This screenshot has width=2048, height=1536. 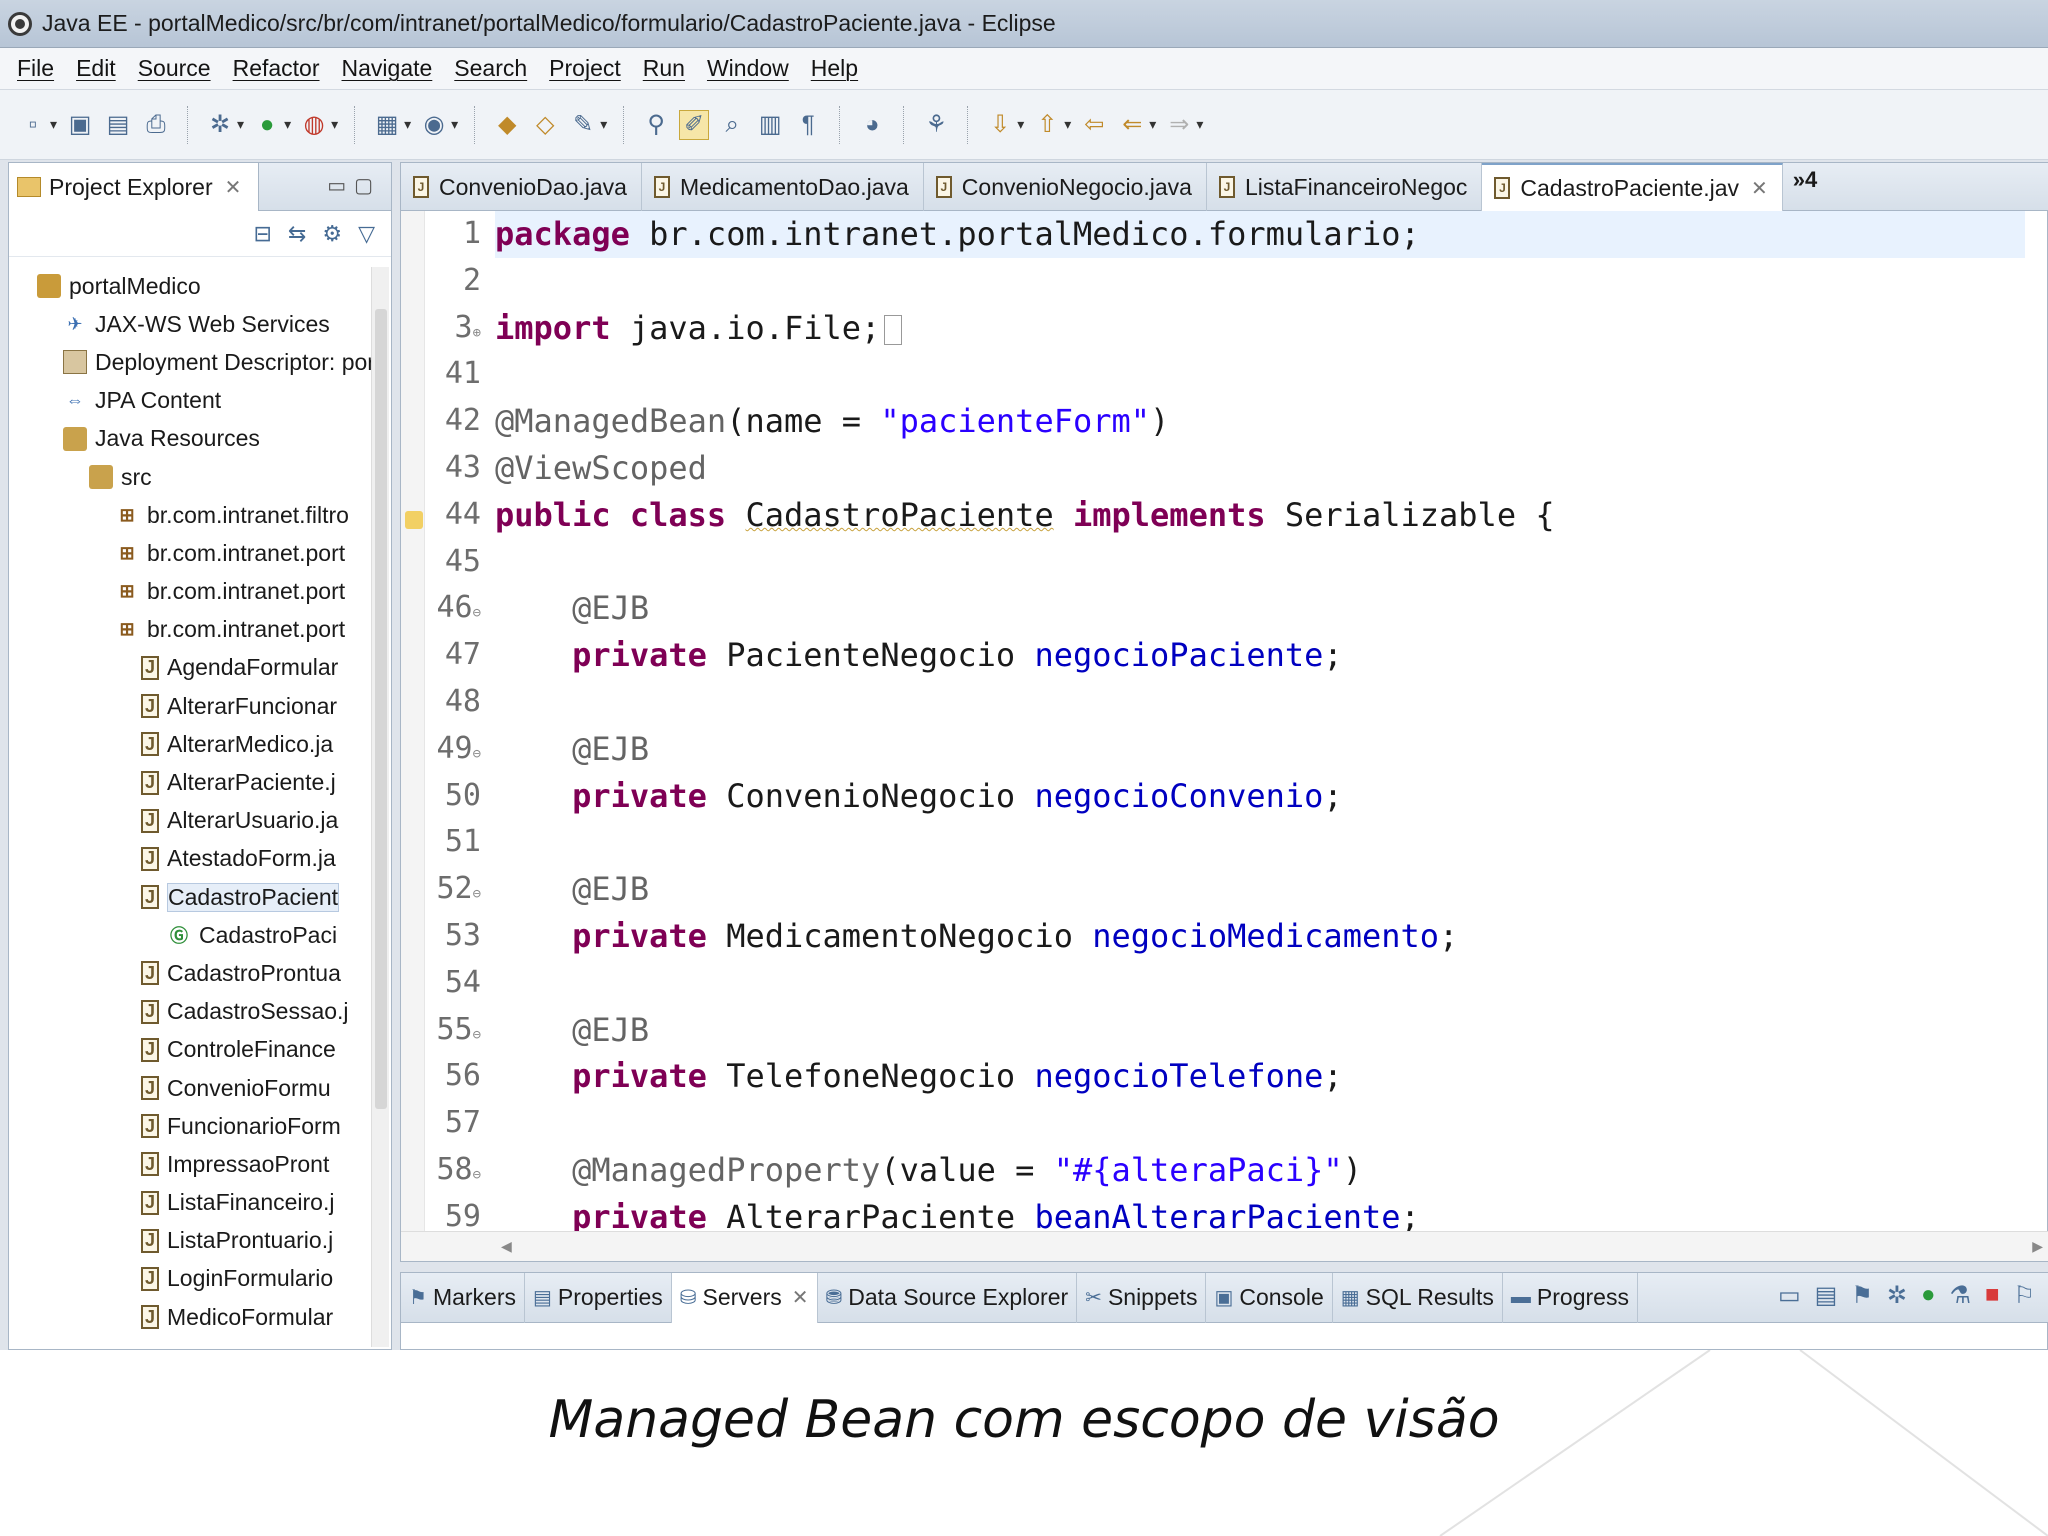 What do you see at coordinates (190, 1126) in the screenshot?
I see `tree-item: J FuncionarioForm` at bounding box center [190, 1126].